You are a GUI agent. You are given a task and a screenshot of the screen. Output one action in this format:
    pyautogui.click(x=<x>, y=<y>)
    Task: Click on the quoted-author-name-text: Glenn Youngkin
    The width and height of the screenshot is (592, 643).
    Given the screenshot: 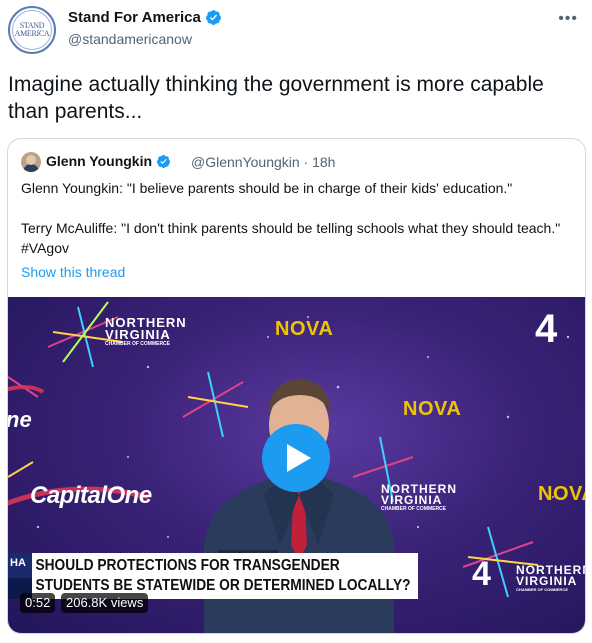 What is the action you would take?
    pyautogui.click(x=99, y=161)
    